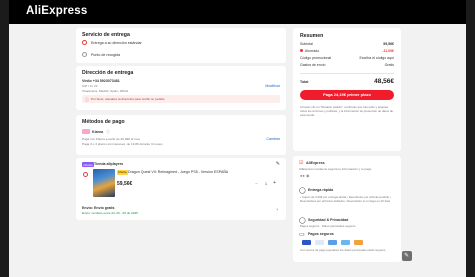  What do you see at coordinates (84, 42) in the screenshot?
I see `radio-standard-delivery` at bounding box center [84, 42].